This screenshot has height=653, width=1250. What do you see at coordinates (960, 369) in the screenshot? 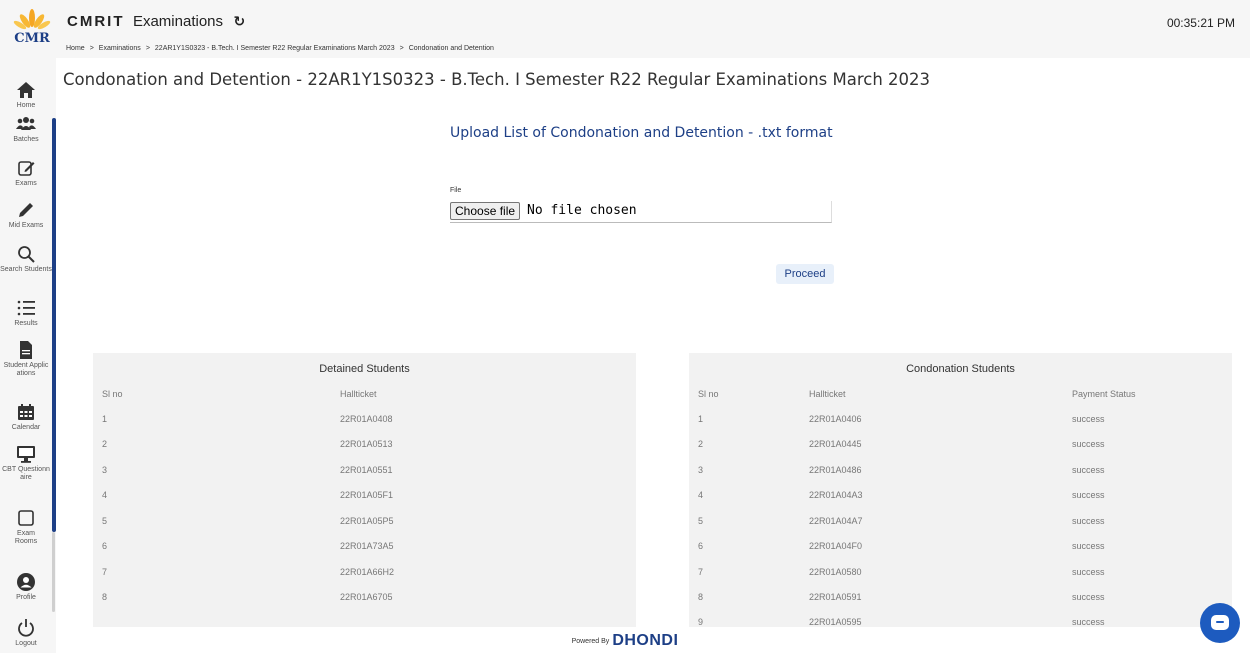
I see `condonation-table-title: Condonation Students` at bounding box center [960, 369].